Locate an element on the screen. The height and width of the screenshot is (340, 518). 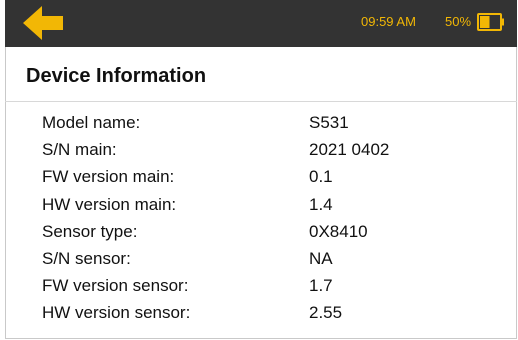
info-row: S/N sensor: NA is located at coordinates (252, 262).